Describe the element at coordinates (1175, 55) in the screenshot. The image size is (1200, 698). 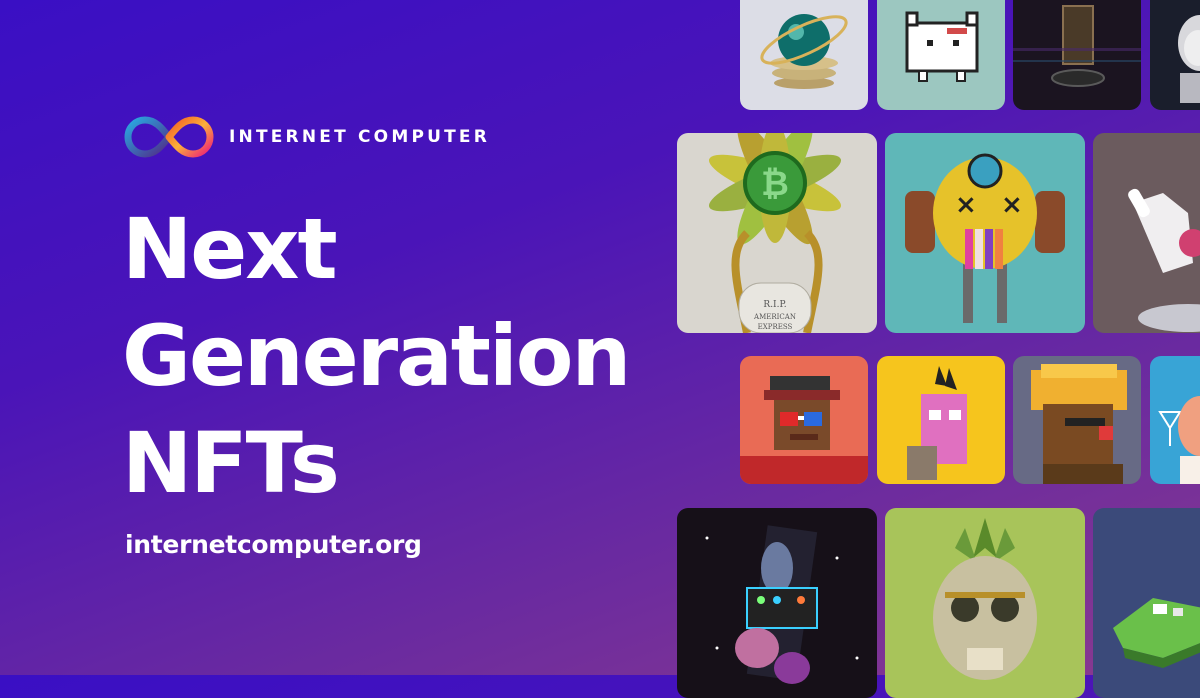
I see `nft-robot-bust` at that location.